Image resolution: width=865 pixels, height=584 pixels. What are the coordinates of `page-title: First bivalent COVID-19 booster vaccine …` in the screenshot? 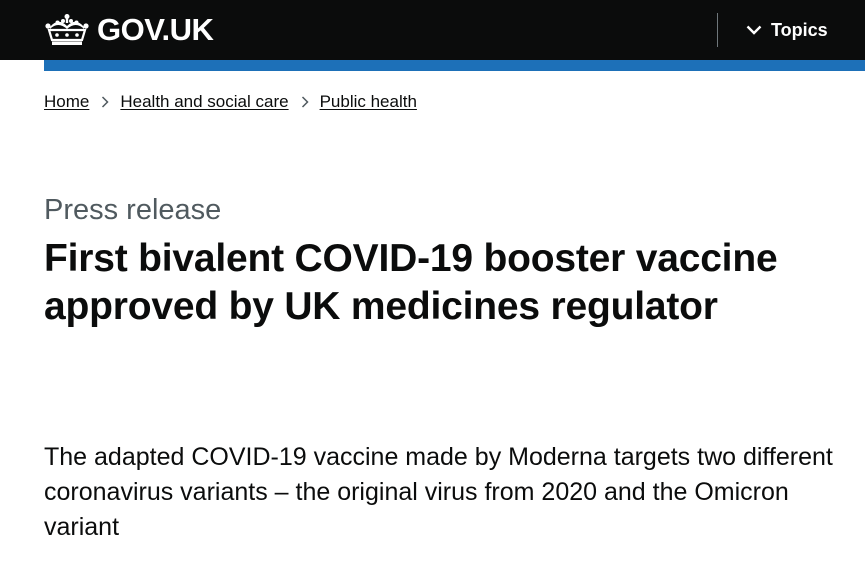 It's located at (411, 282).